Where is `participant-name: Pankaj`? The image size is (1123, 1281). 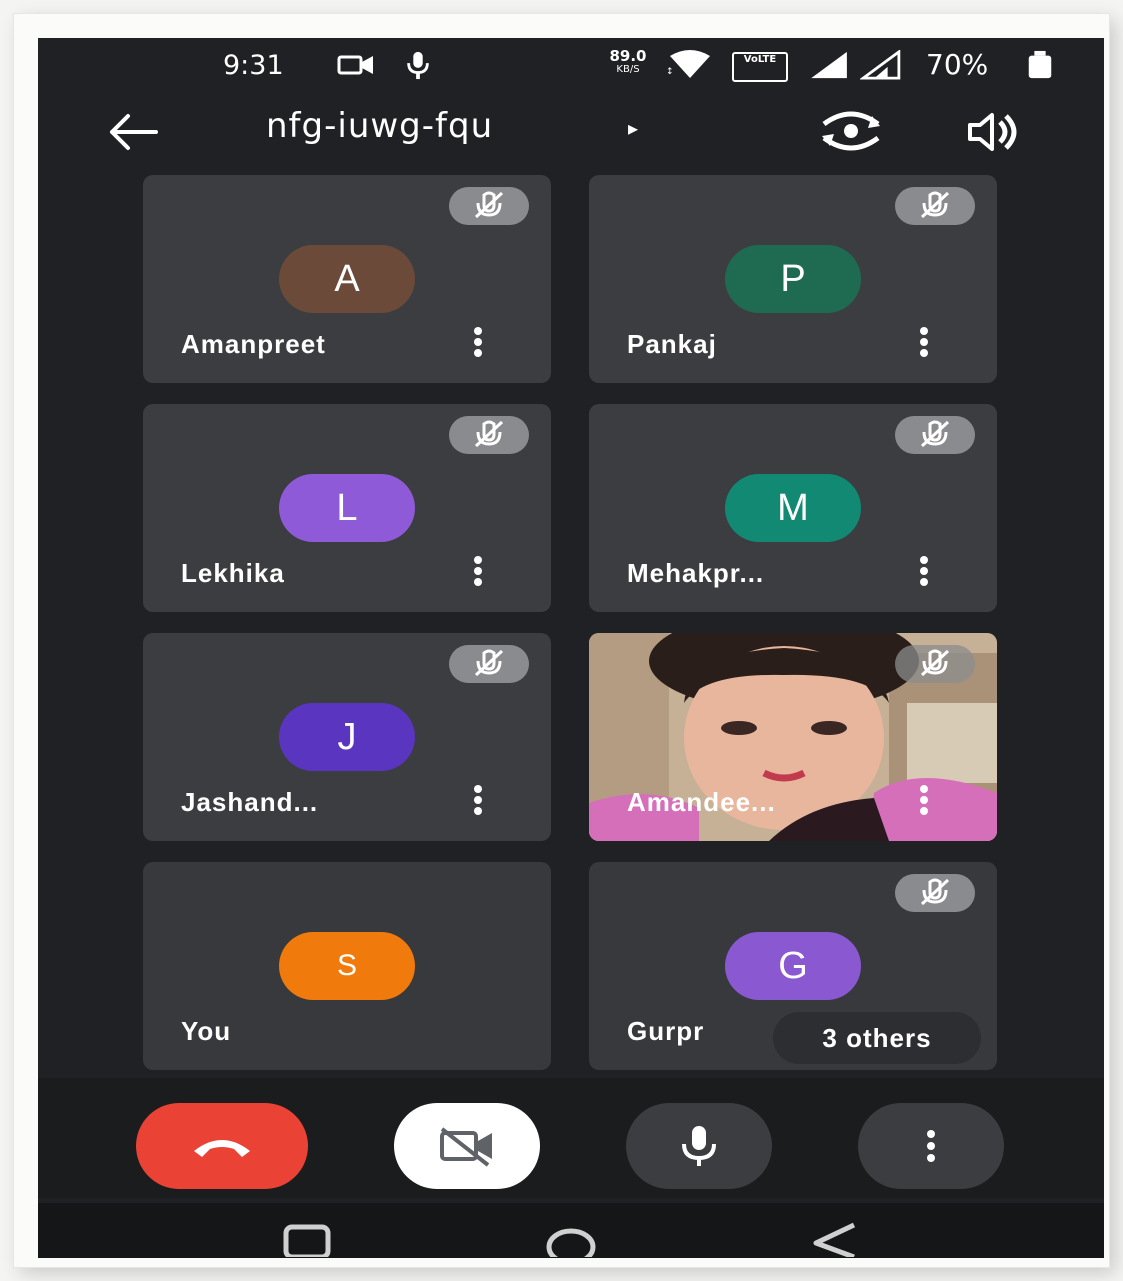
participant-name: Pankaj is located at coordinates (672, 344).